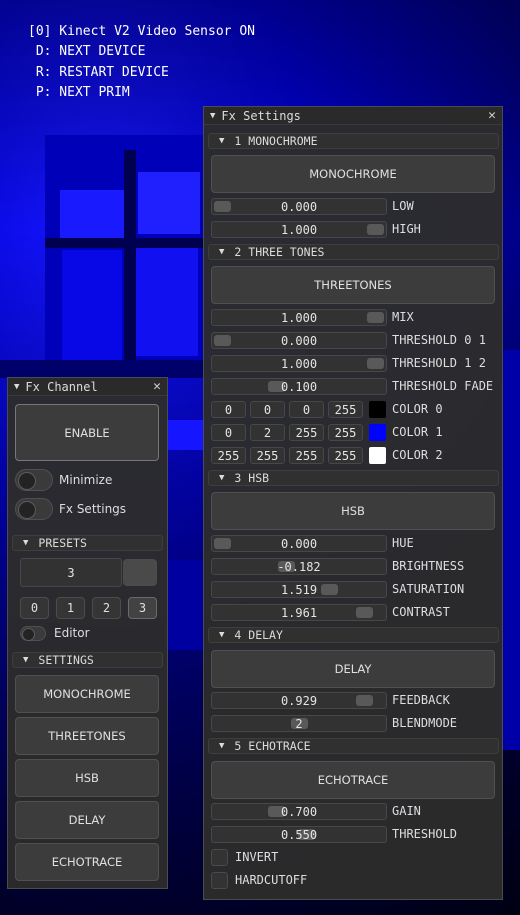 The height and width of the screenshot is (915, 520). Describe the element at coordinates (271, 880) in the screenshot. I see `hardcutoff-label: HARDCUTOFF` at that location.